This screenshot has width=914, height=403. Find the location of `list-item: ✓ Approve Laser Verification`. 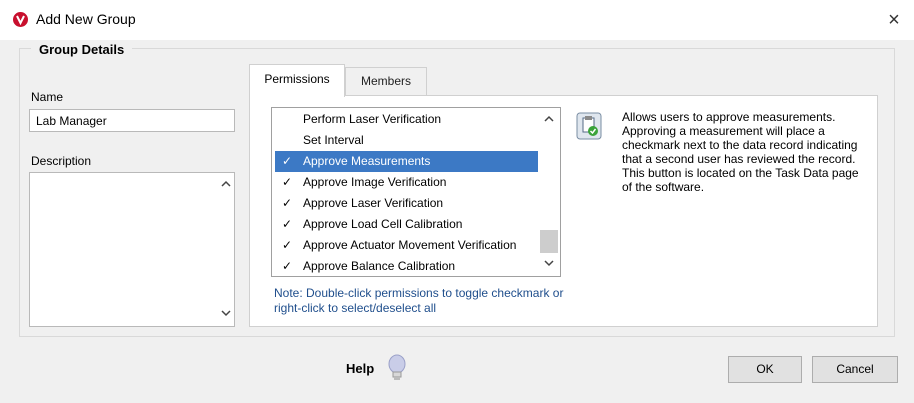

list-item: ✓ Approve Laser Verification is located at coordinates (407, 203).